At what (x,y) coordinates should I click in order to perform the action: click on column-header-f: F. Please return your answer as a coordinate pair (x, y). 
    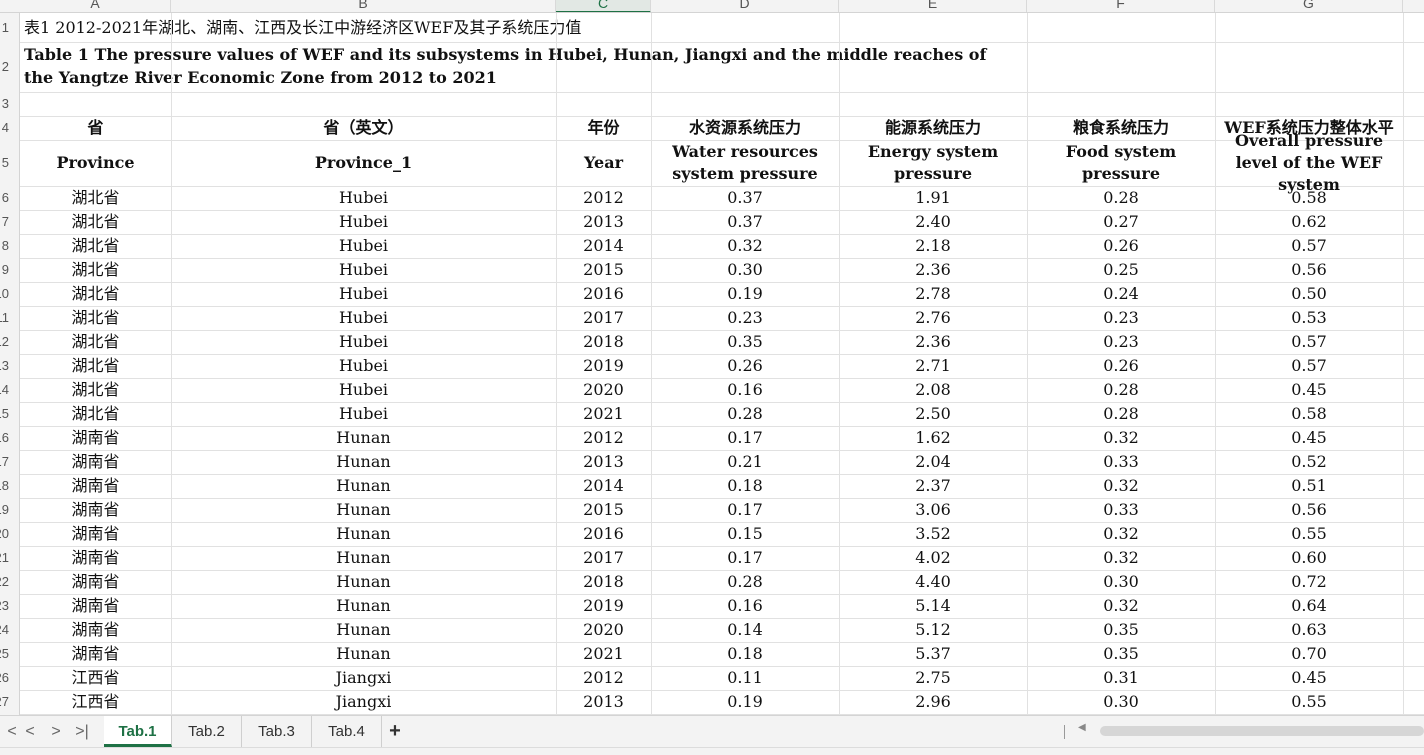
    Looking at the image, I should click on (1121, 6).